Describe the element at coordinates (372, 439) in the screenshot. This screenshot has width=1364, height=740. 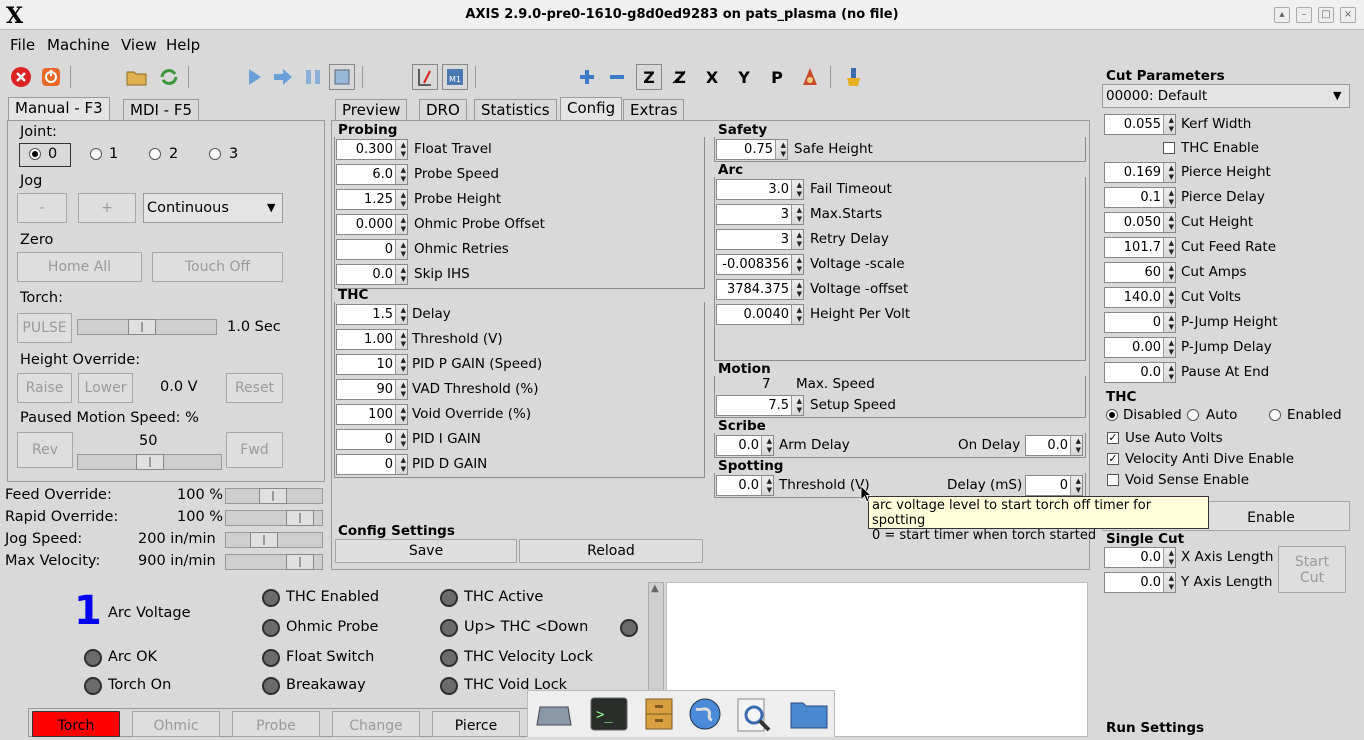
I see `thc-pid-i-gain-input: 0 ▲ ▼` at that location.